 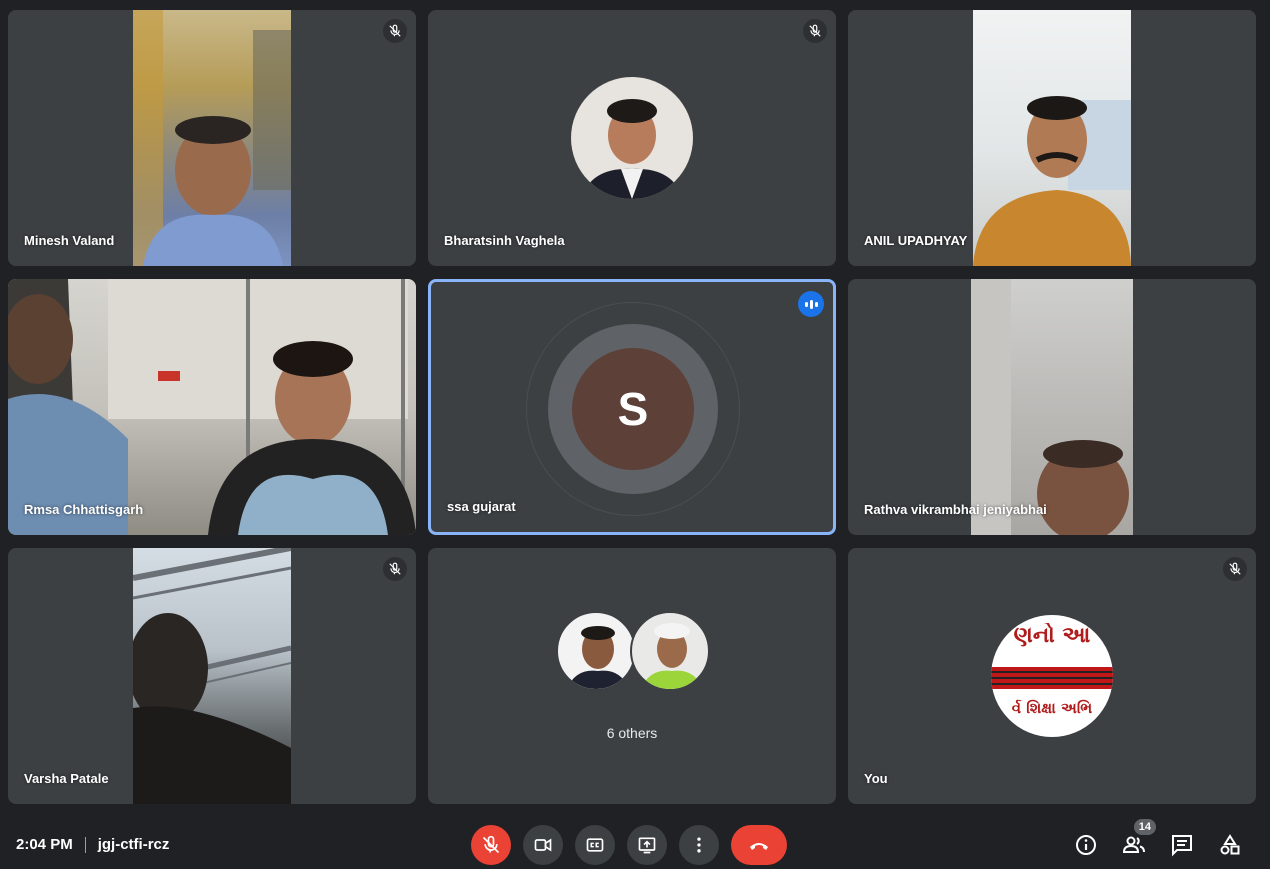 I want to click on present-button, so click(x=647, y=845).